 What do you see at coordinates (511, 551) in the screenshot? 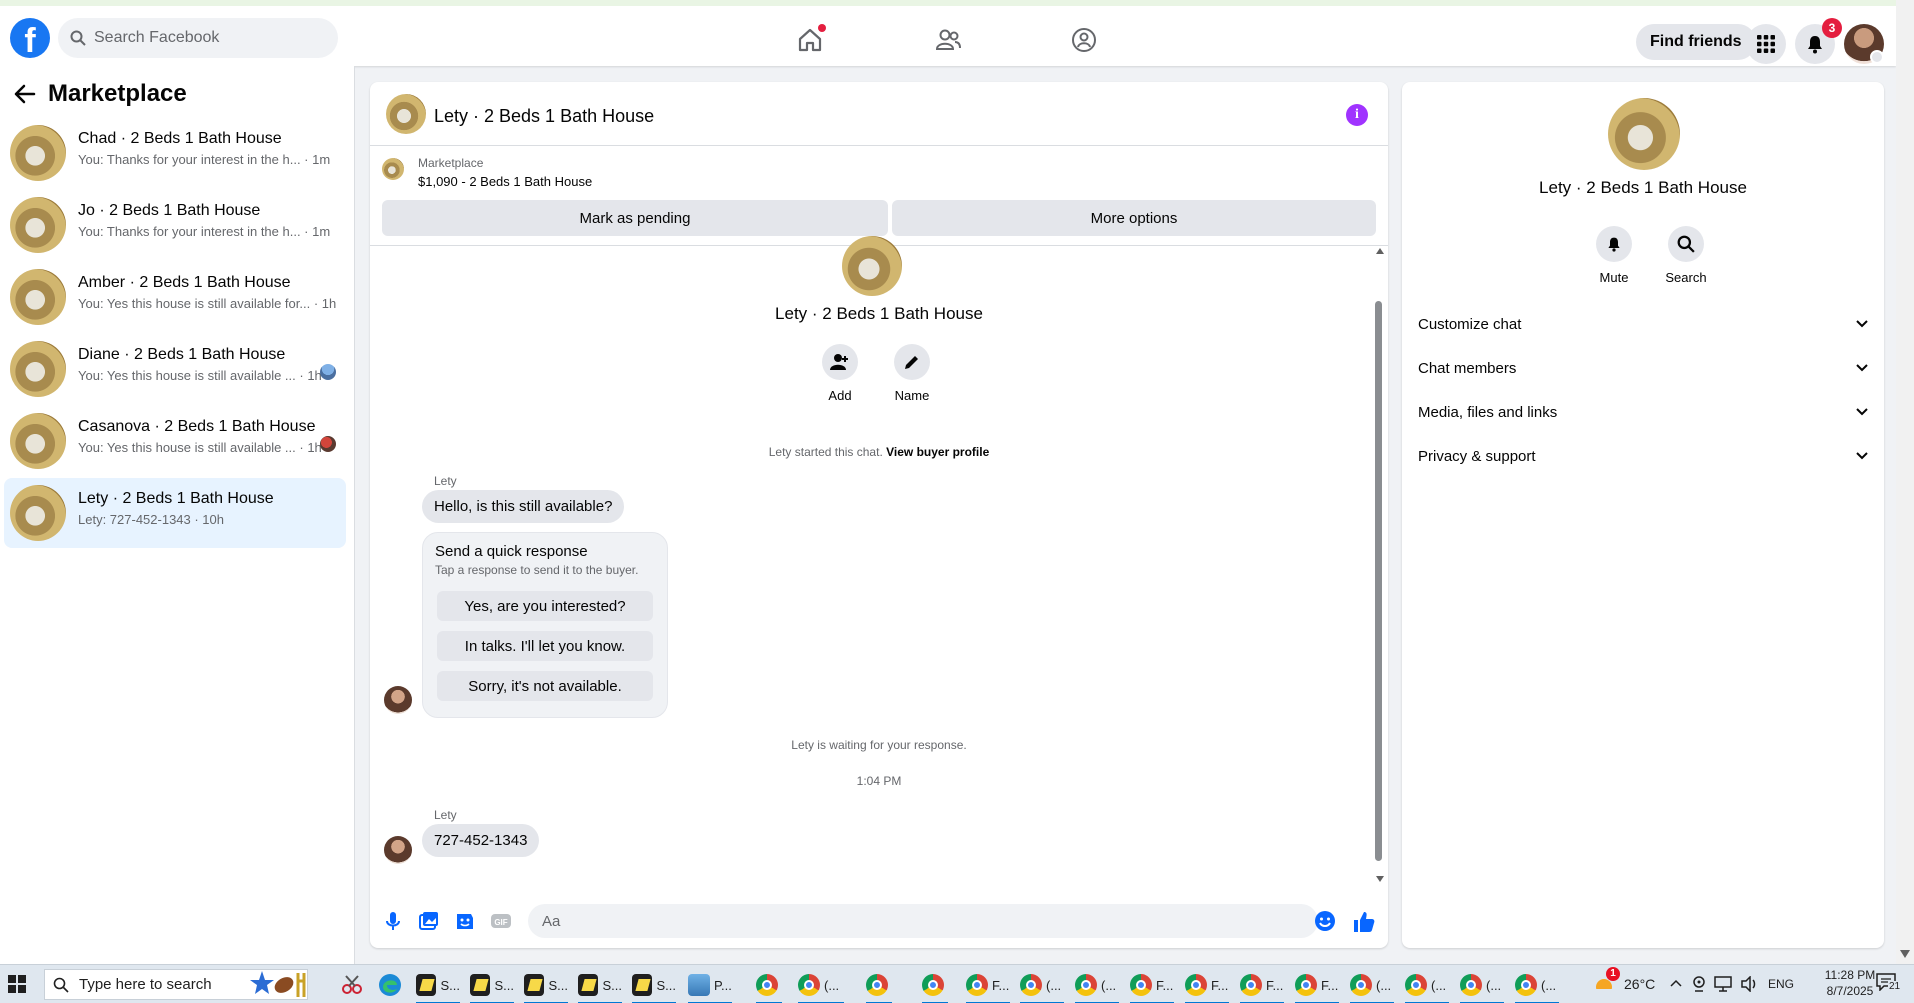
I see `quick-response-title: Send a quick response` at bounding box center [511, 551].